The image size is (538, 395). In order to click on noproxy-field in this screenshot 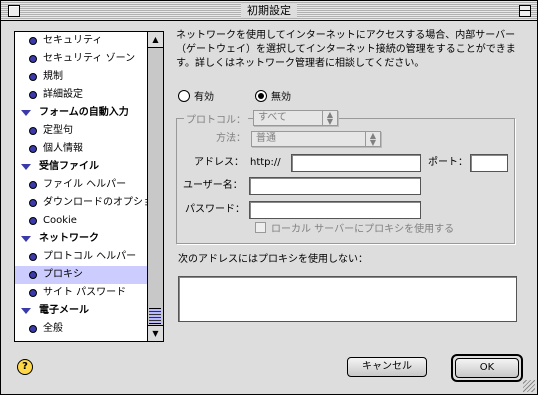, I will do `click(347, 299)`.